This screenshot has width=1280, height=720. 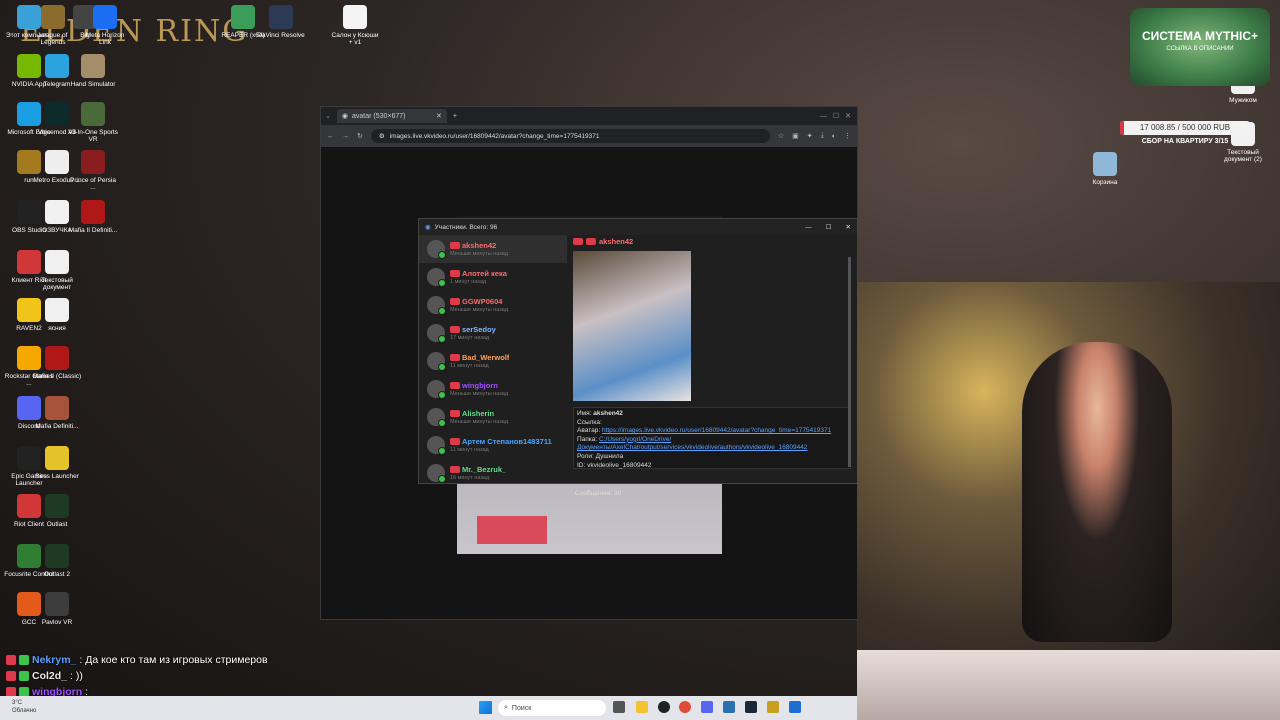 I want to click on donation-goal-bar: 17 008.85 / 500 000 RUB, so click(x=1185, y=128).